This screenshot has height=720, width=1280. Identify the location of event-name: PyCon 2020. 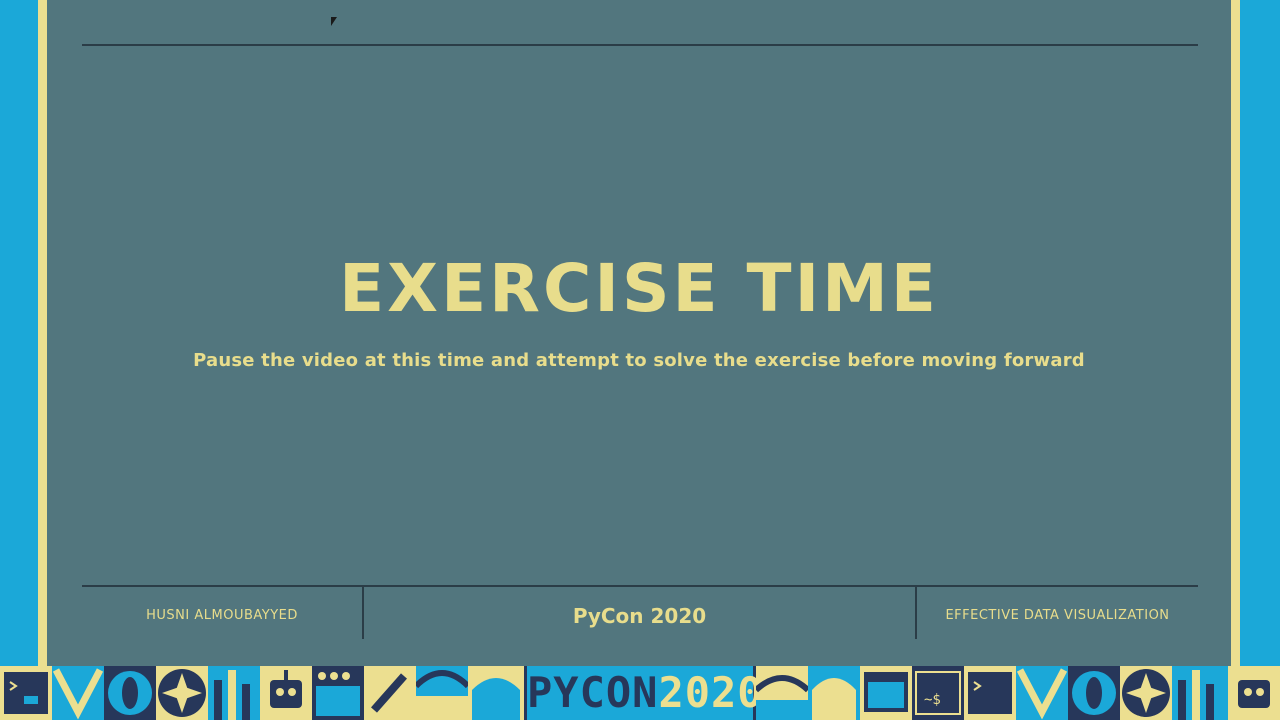
(639, 616).